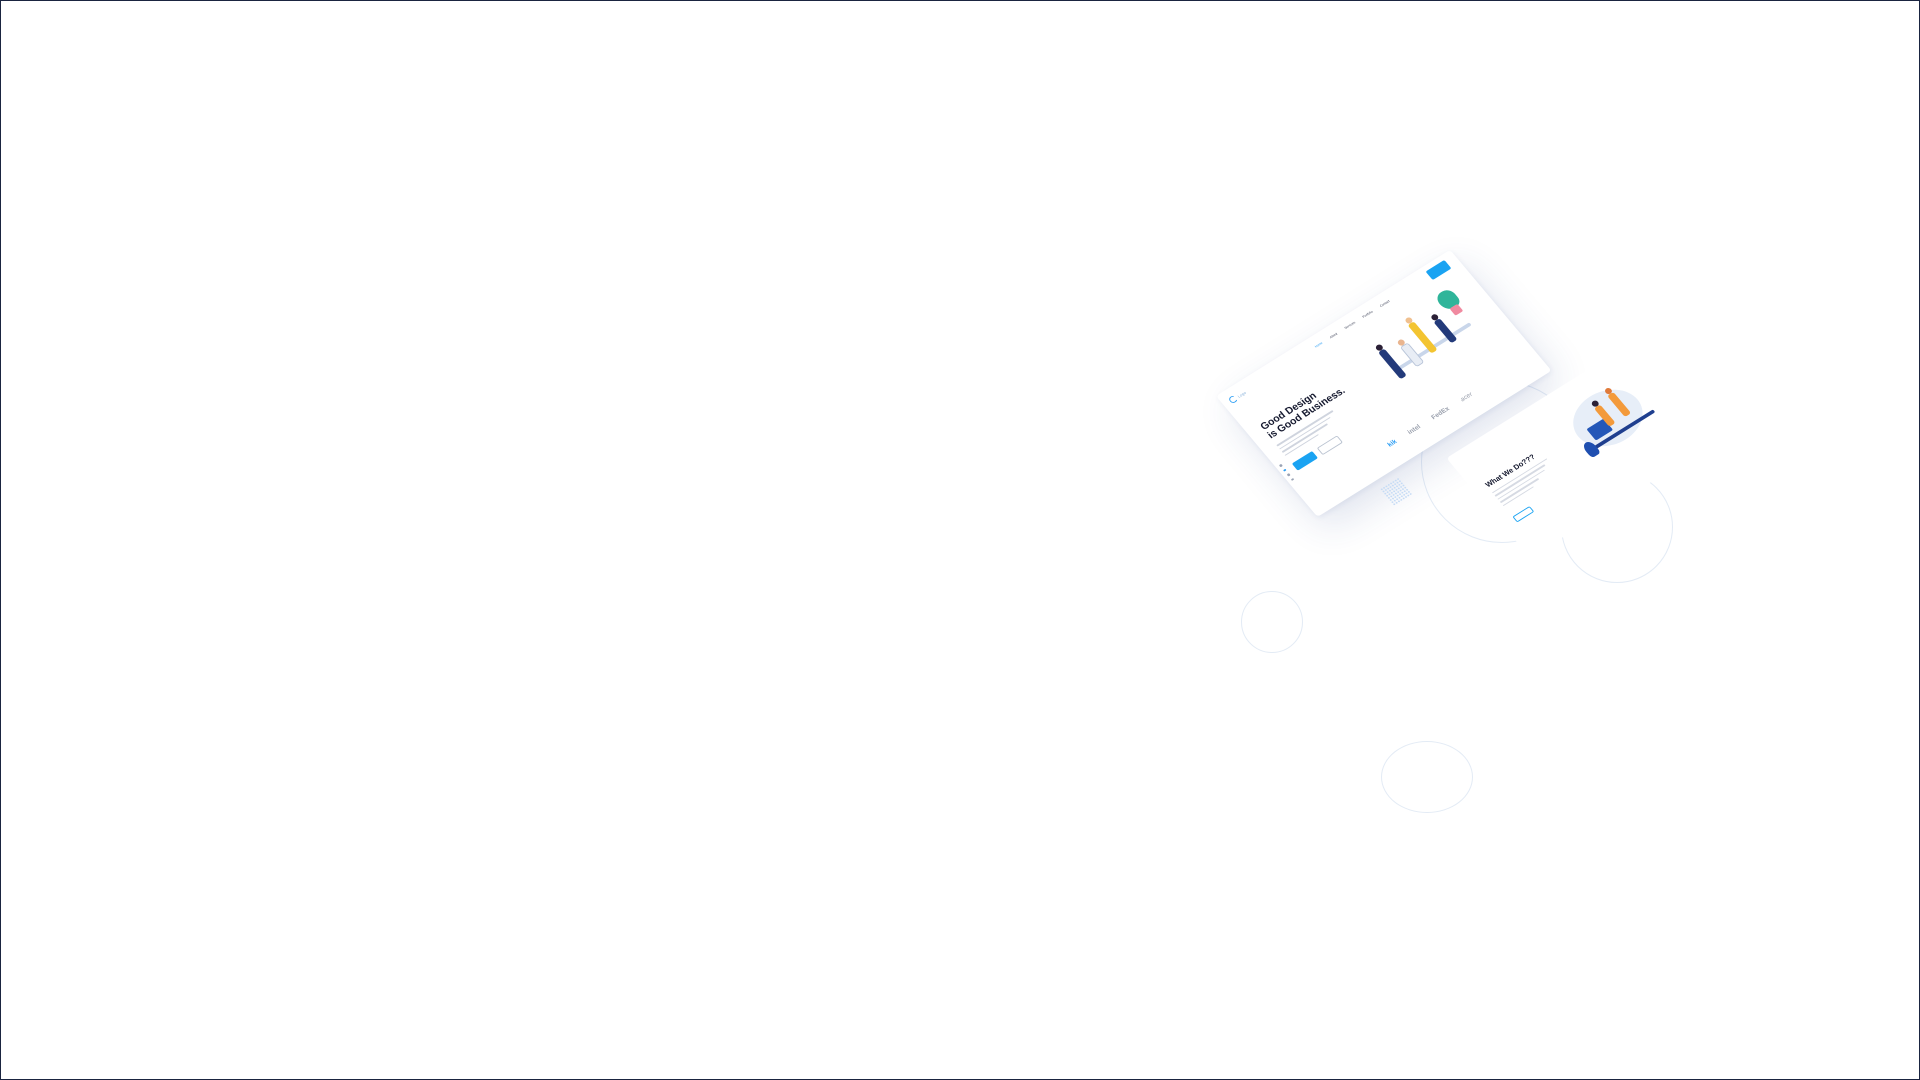 The width and height of the screenshot is (1920, 1080). Describe the element at coordinates (1467, 397) in the screenshot. I see `brand-logo-acer: acer` at that location.